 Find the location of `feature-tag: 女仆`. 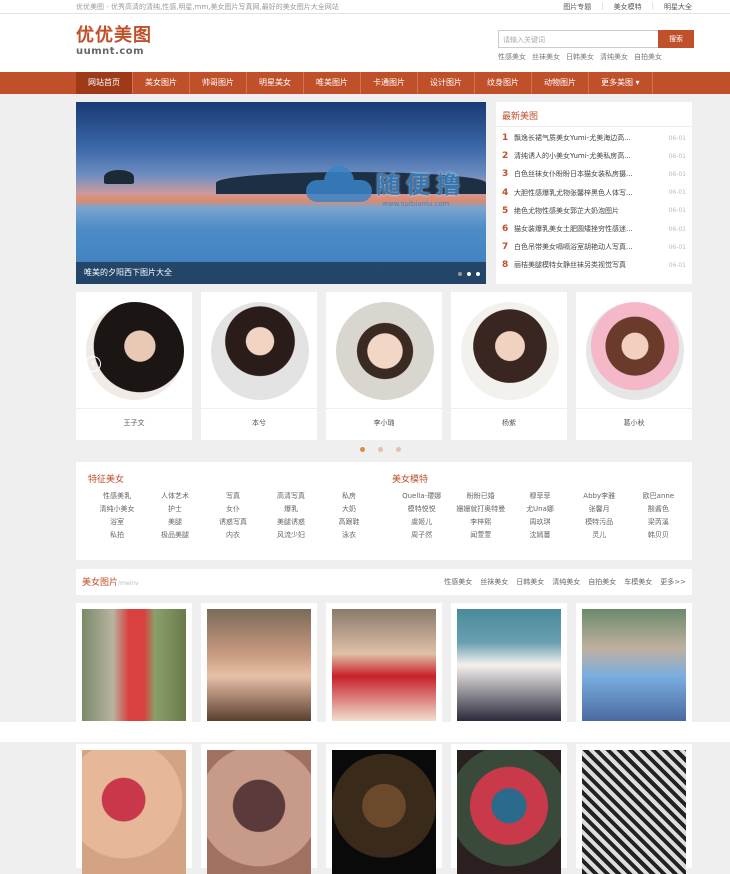

feature-tag: 女仆 is located at coordinates (233, 509).